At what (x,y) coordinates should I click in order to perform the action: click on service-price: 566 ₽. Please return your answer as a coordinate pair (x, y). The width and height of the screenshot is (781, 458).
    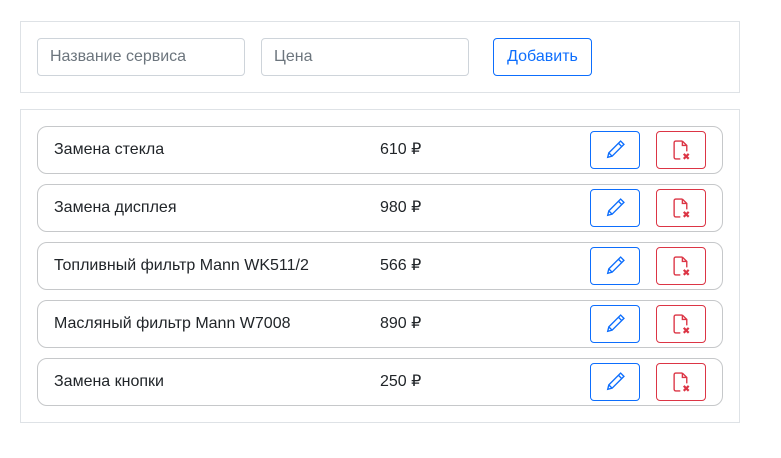
    Looking at the image, I should click on (401, 265).